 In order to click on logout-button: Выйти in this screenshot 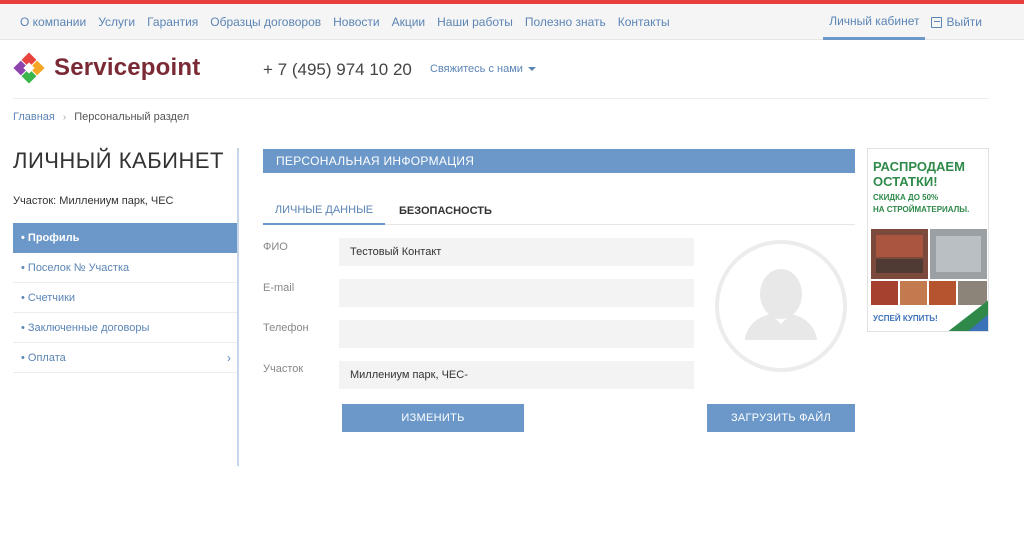, I will do `click(956, 22)`.